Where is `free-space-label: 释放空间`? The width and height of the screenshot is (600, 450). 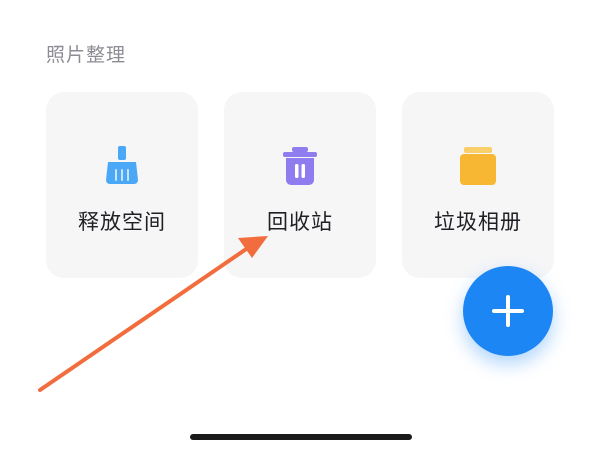 free-space-label: 释放空间 is located at coordinates (122, 222).